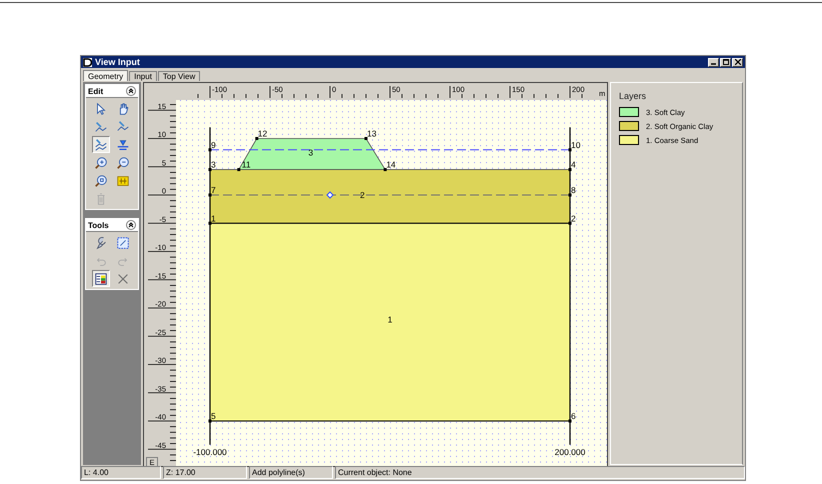  What do you see at coordinates (213, 145) in the screenshot?
I see `node-label: 9` at bounding box center [213, 145].